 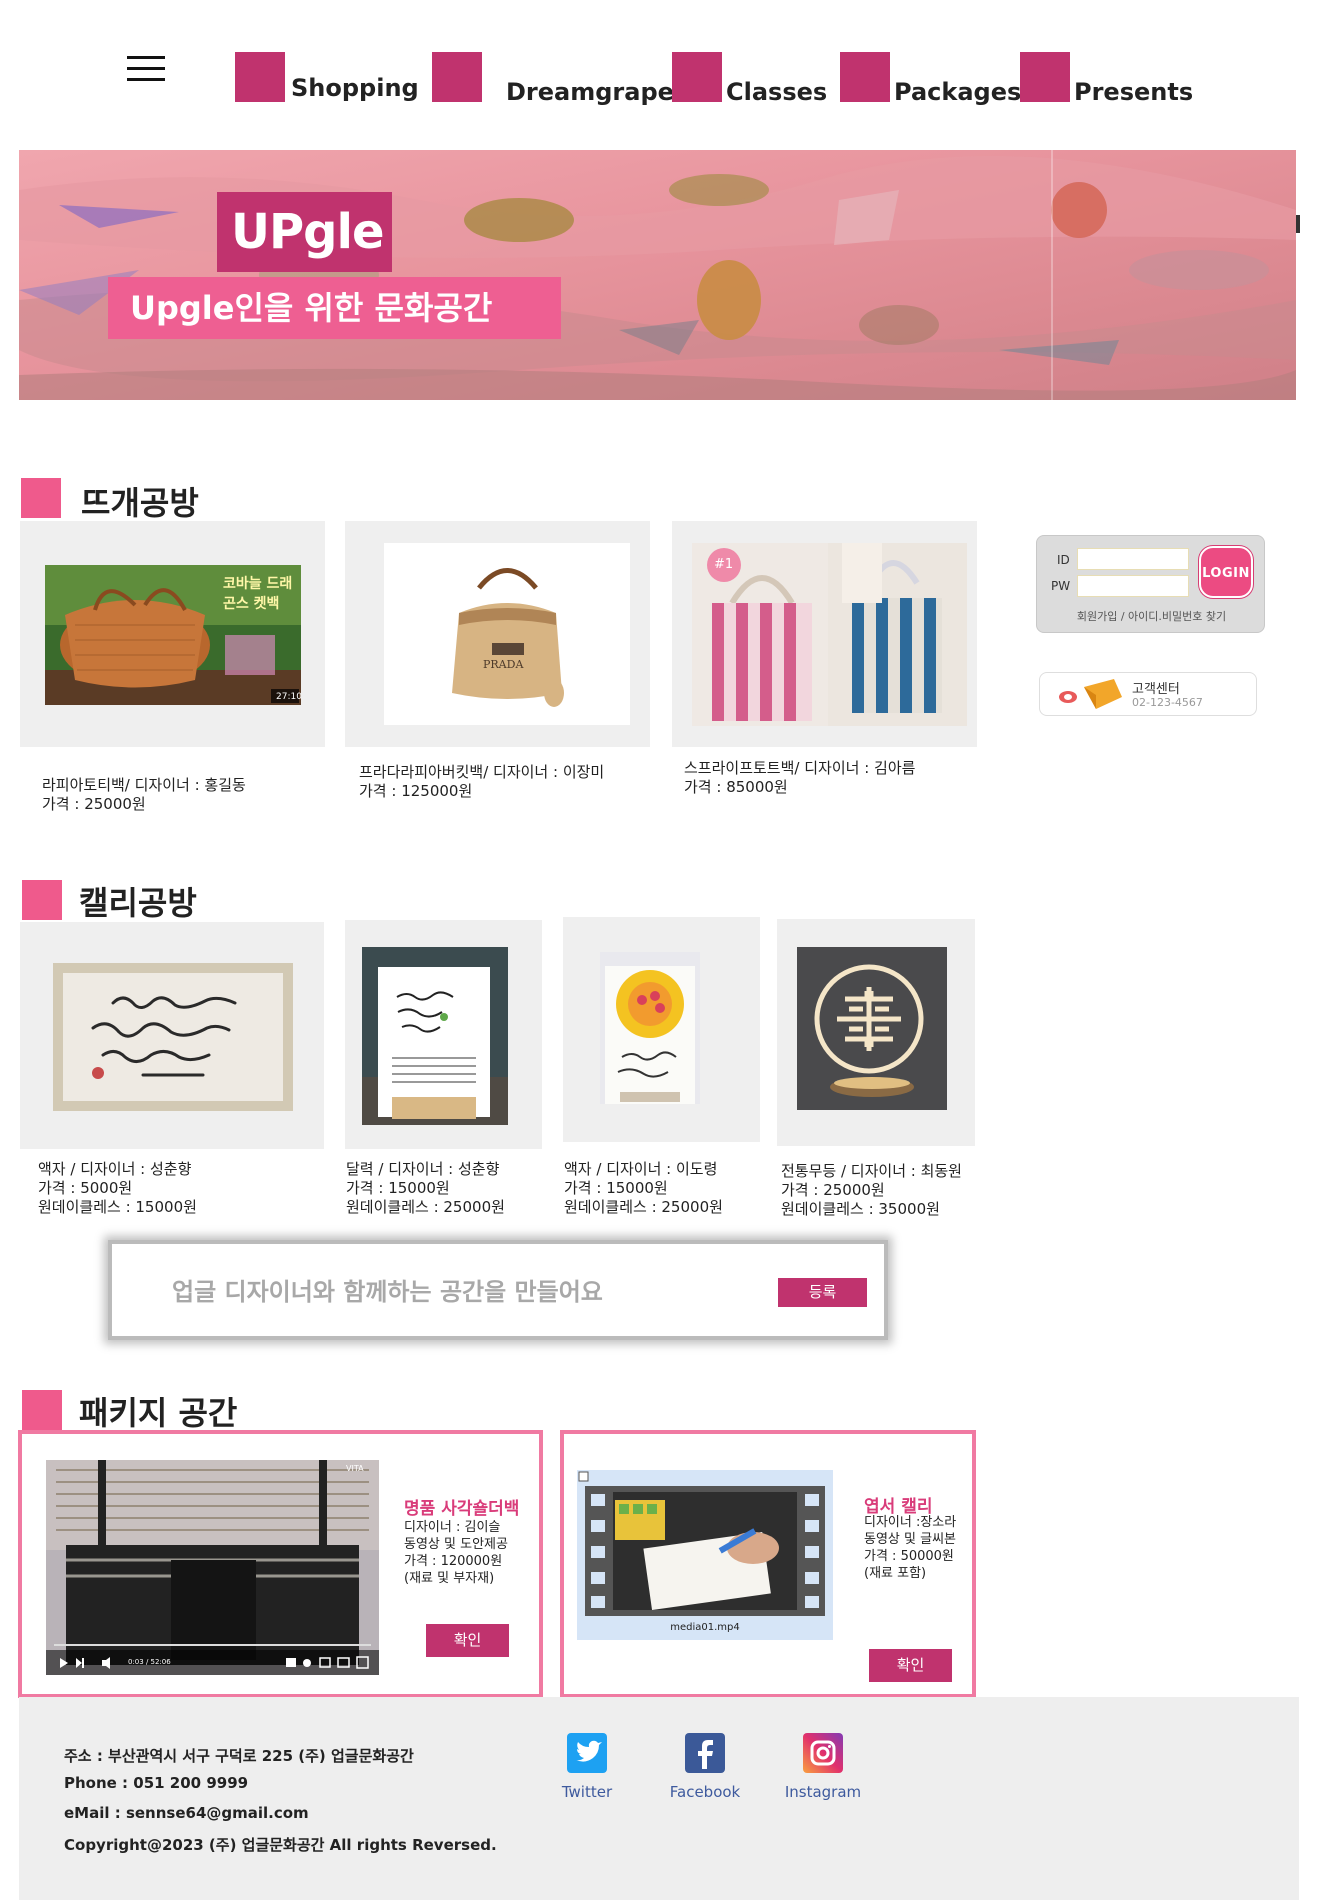 What do you see at coordinates (1133, 559) in the screenshot?
I see `id-input` at bounding box center [1133, 559].